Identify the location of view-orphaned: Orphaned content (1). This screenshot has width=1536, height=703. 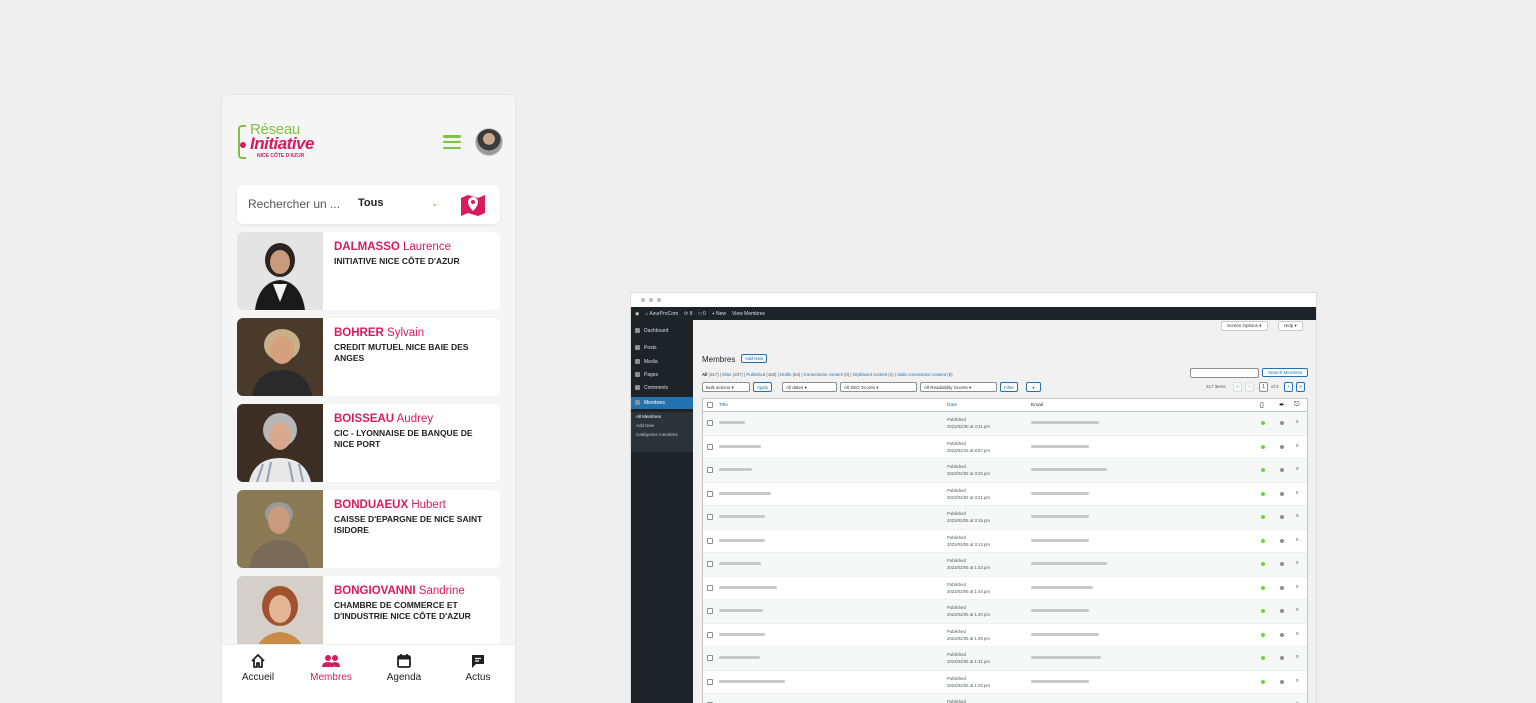
(873, 374).